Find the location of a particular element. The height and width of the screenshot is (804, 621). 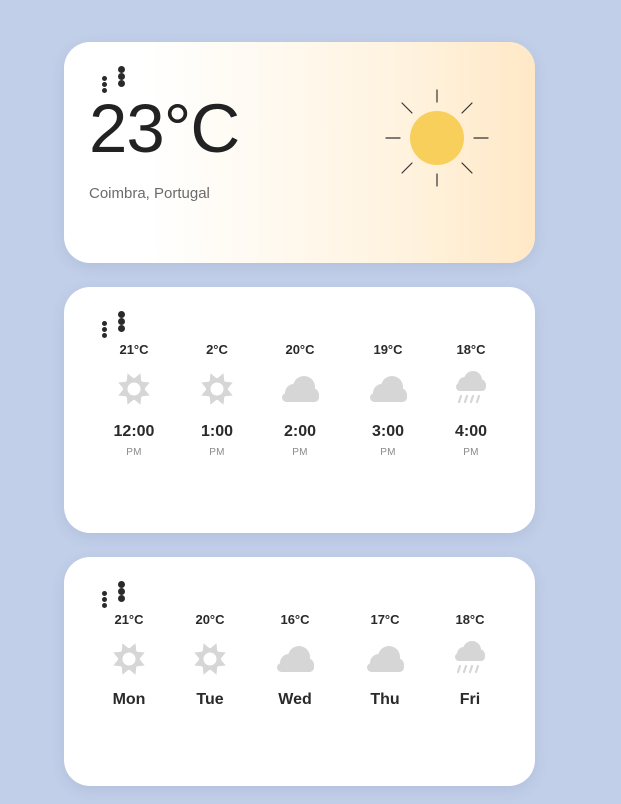

current-temperature: 23°C is located at coordinates (164, 128).